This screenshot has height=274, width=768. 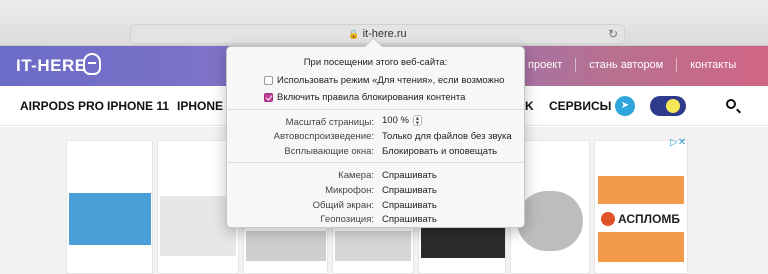 I want to click on autoplay-label: Автовоспроизведение:, so click(x=323, y=136).